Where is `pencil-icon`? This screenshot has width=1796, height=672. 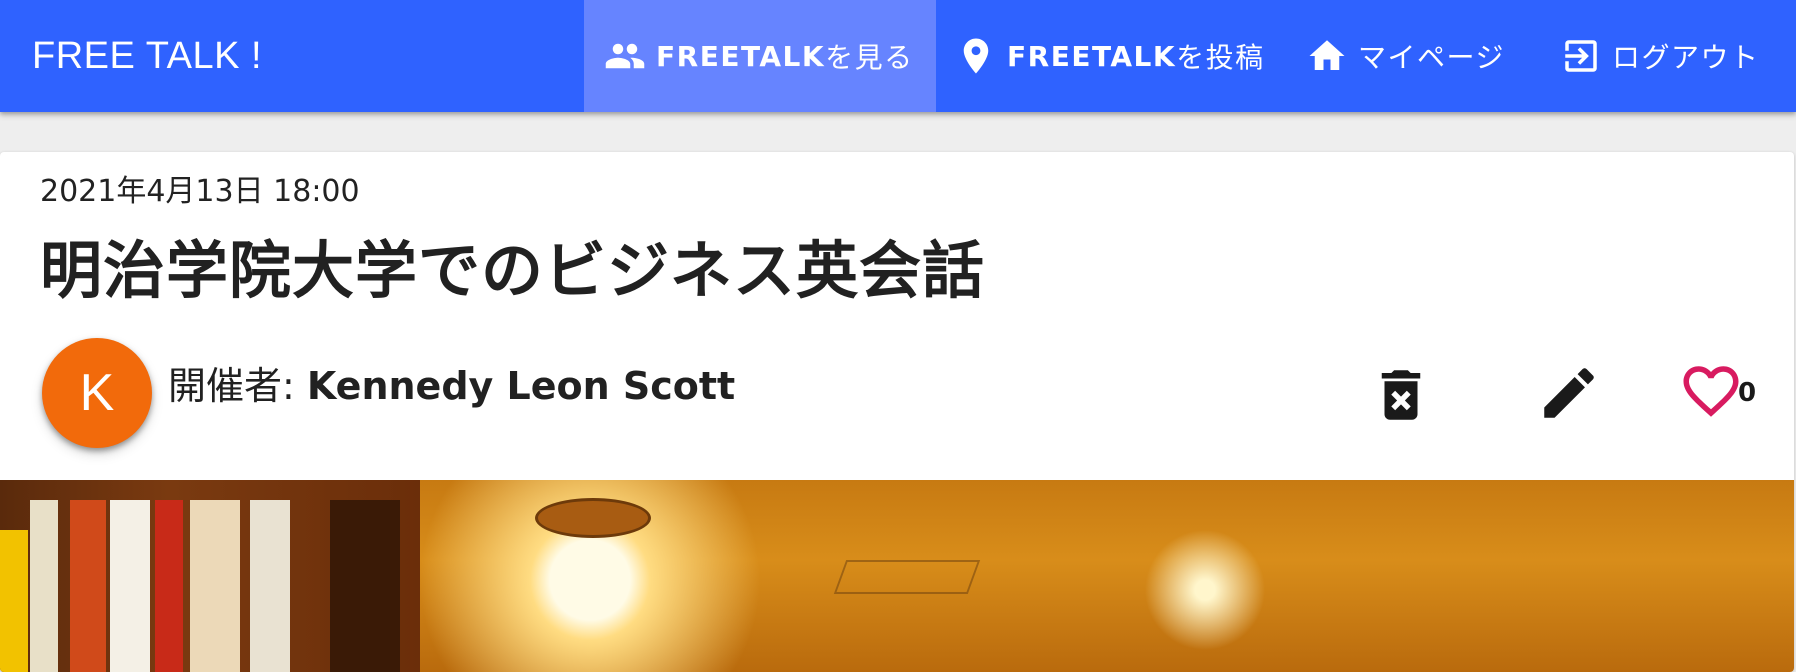 pencil-icon is located at coordinates (1569, 393).